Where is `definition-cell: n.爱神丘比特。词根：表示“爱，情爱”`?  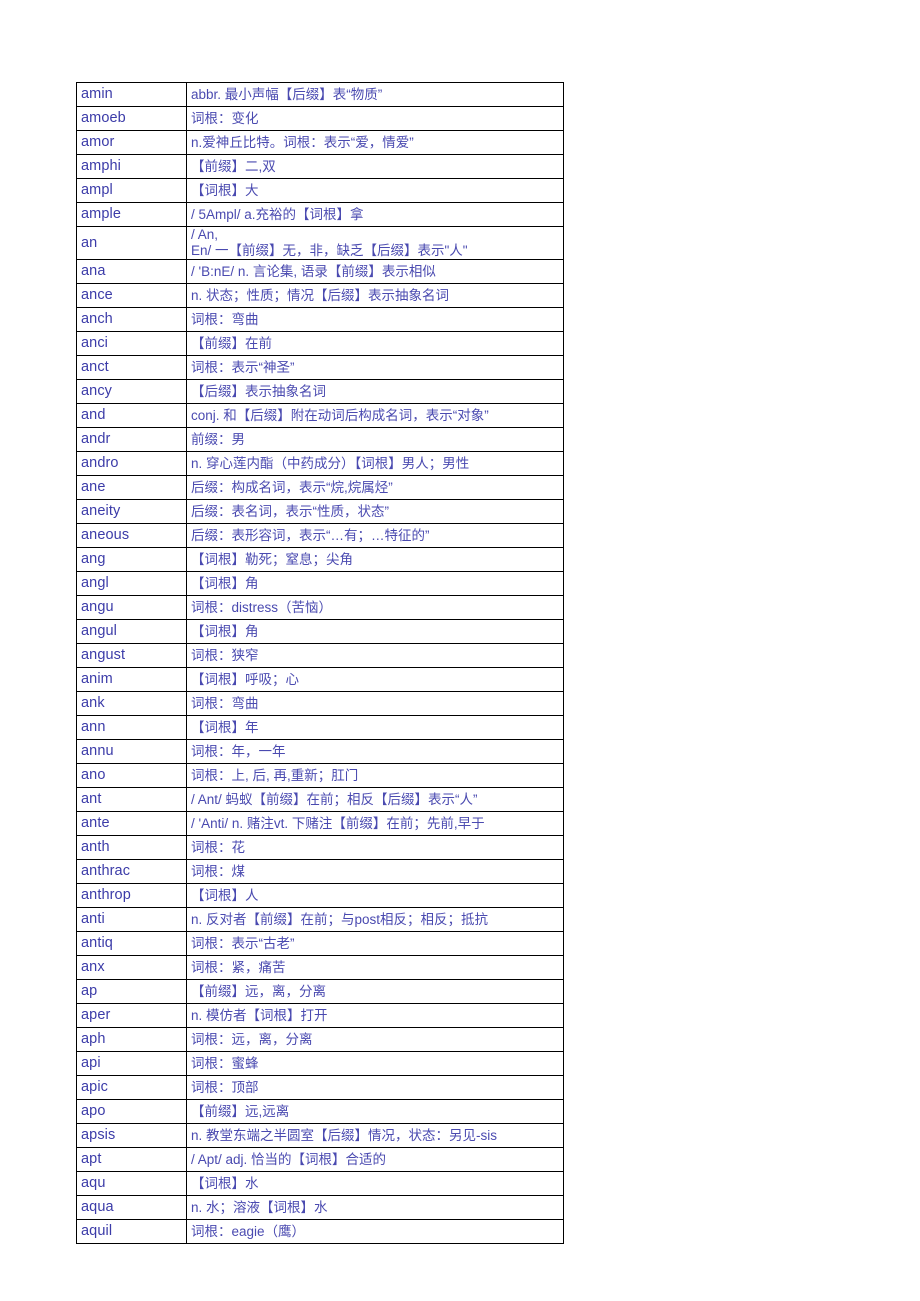 definition-cell: n.爱神丘比特。词根：表示“爱，情爱” is located at coordinates (375, 142).